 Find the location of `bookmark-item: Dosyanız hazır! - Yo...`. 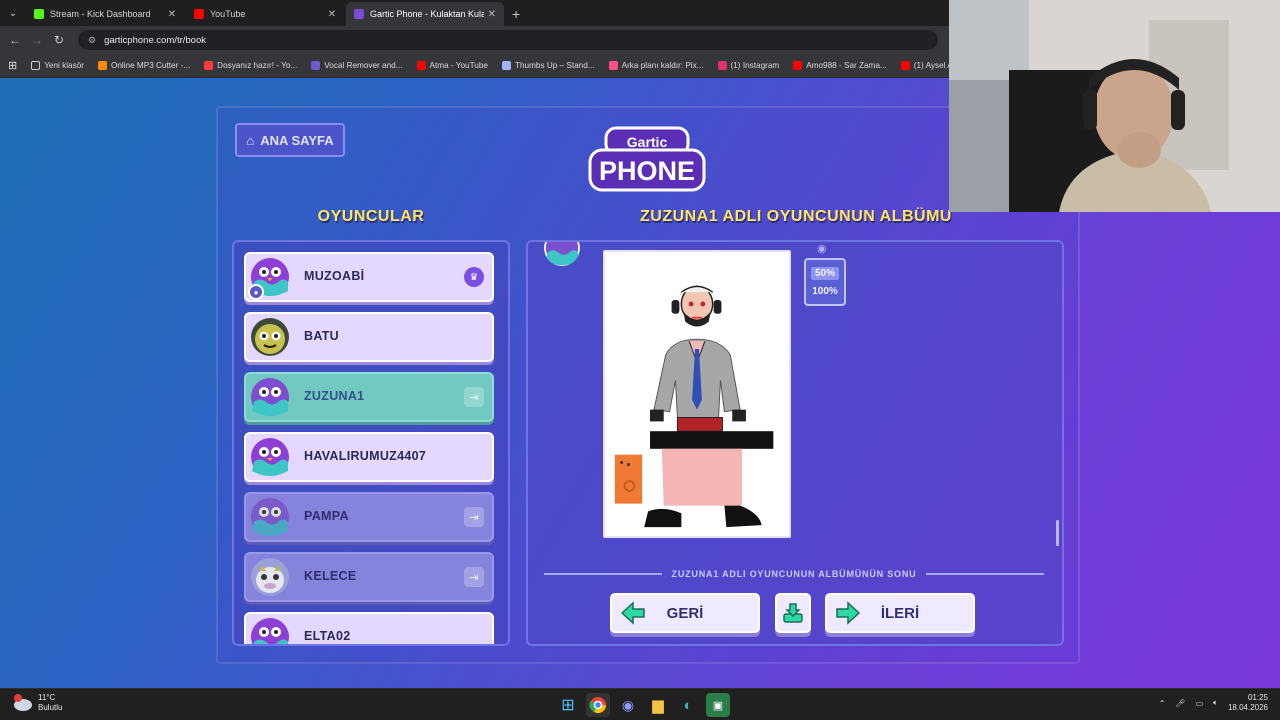

bookmark-item: Dosyanız hazır! - Yo... is located at coordinates (250, 65).